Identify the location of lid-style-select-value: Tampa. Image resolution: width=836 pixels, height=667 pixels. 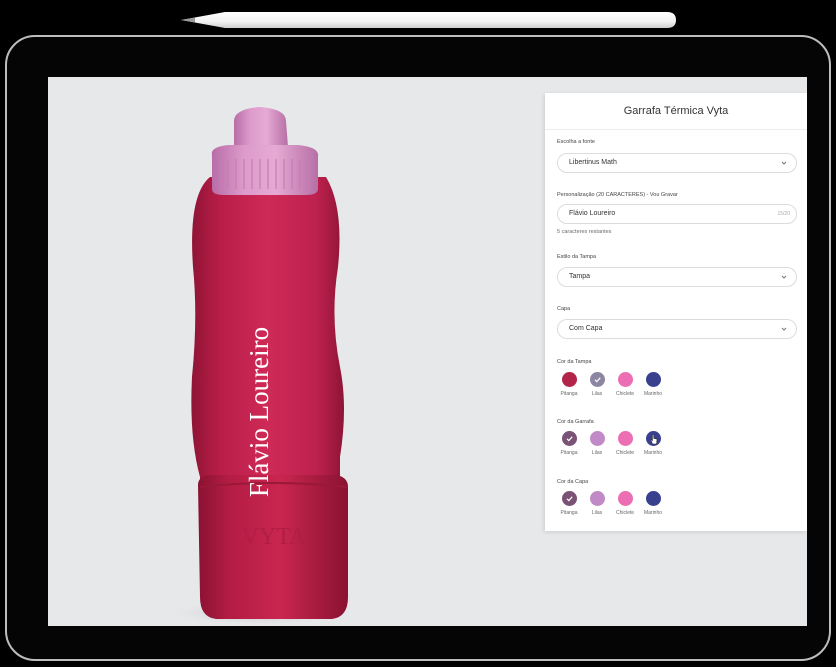
(580, 276).